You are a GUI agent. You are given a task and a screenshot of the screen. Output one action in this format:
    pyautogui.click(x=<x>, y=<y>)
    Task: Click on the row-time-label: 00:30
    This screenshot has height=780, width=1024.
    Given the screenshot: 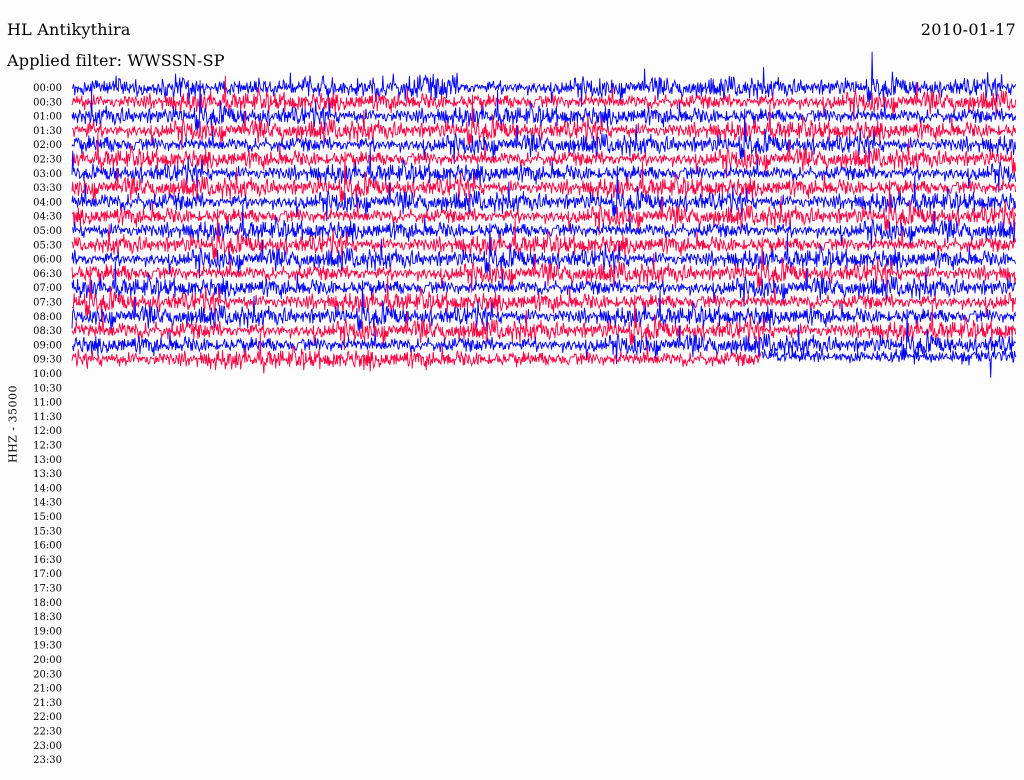 What is the action you would take?
    pyautogui.click(x=47, y=102)
    